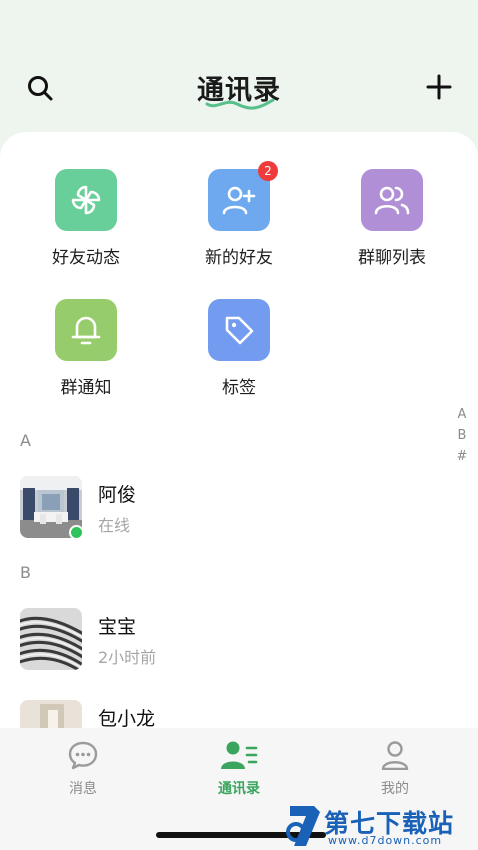 Image resolution: width=478 pixels, height=850 pixels. I want to click on contact-status: 在线, so click(114, 525).